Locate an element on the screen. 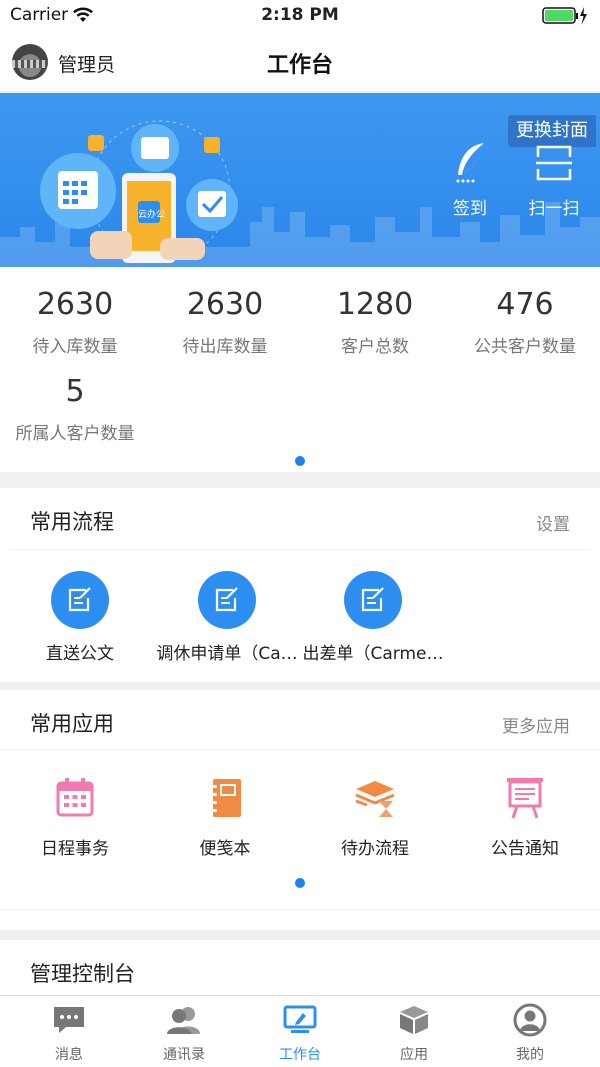 This screenshot has width=600, height=1067. tab-label: 消息 is located at coordinates (69, 1055).